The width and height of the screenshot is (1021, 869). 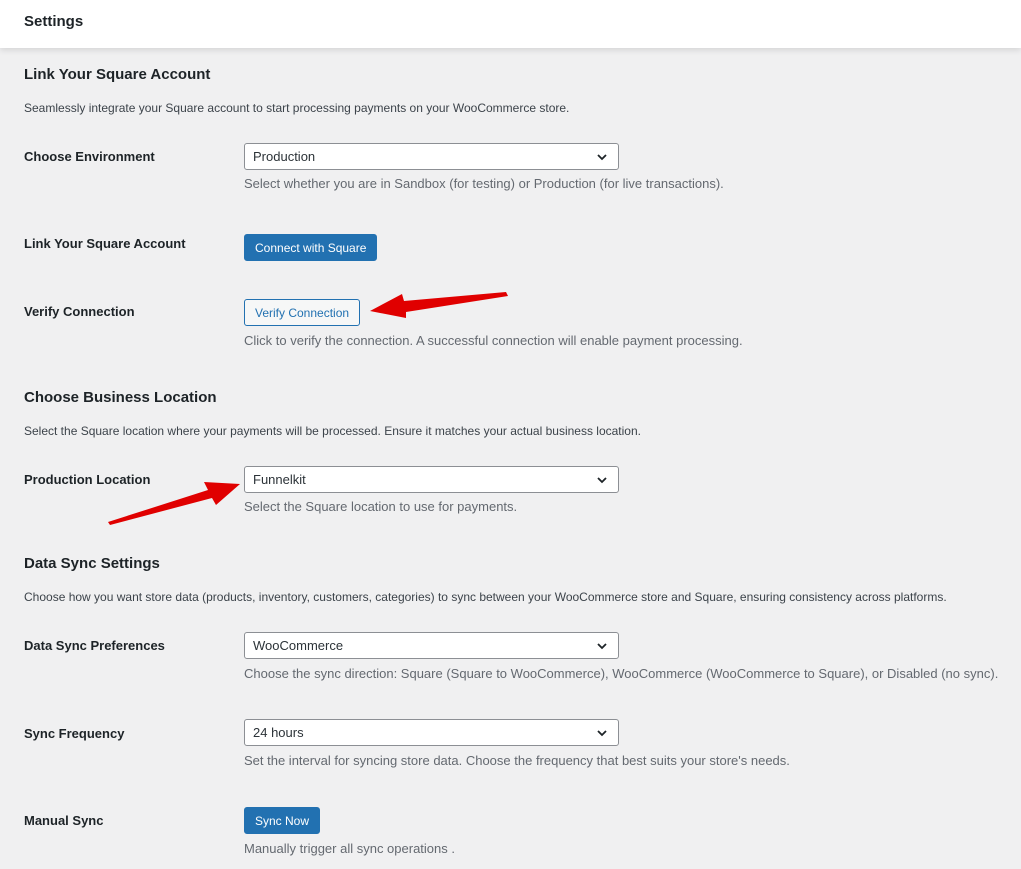 I want to click on data-sync-preferences-label: Data Sync Preferences, so click(x=94, y=645).